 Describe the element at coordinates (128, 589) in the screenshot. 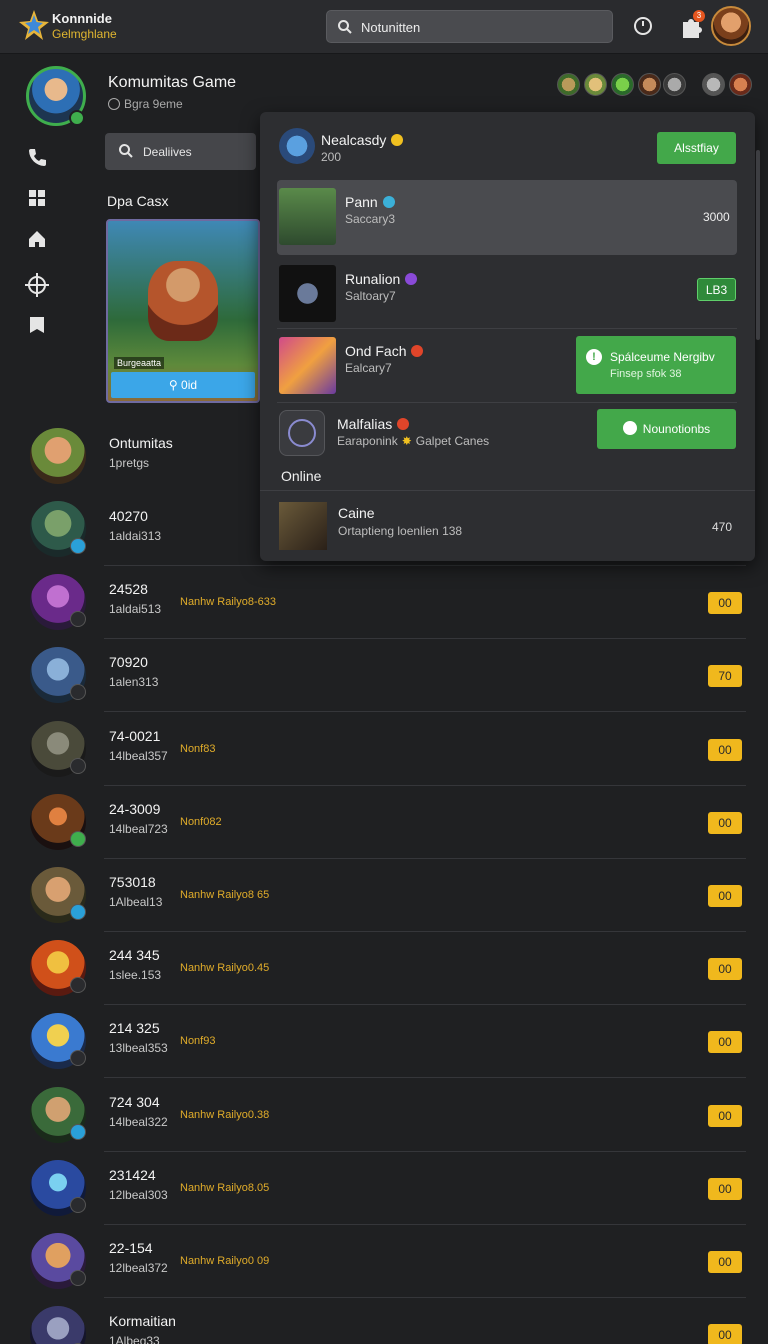

I see `list-row-title: 24528` at that location.